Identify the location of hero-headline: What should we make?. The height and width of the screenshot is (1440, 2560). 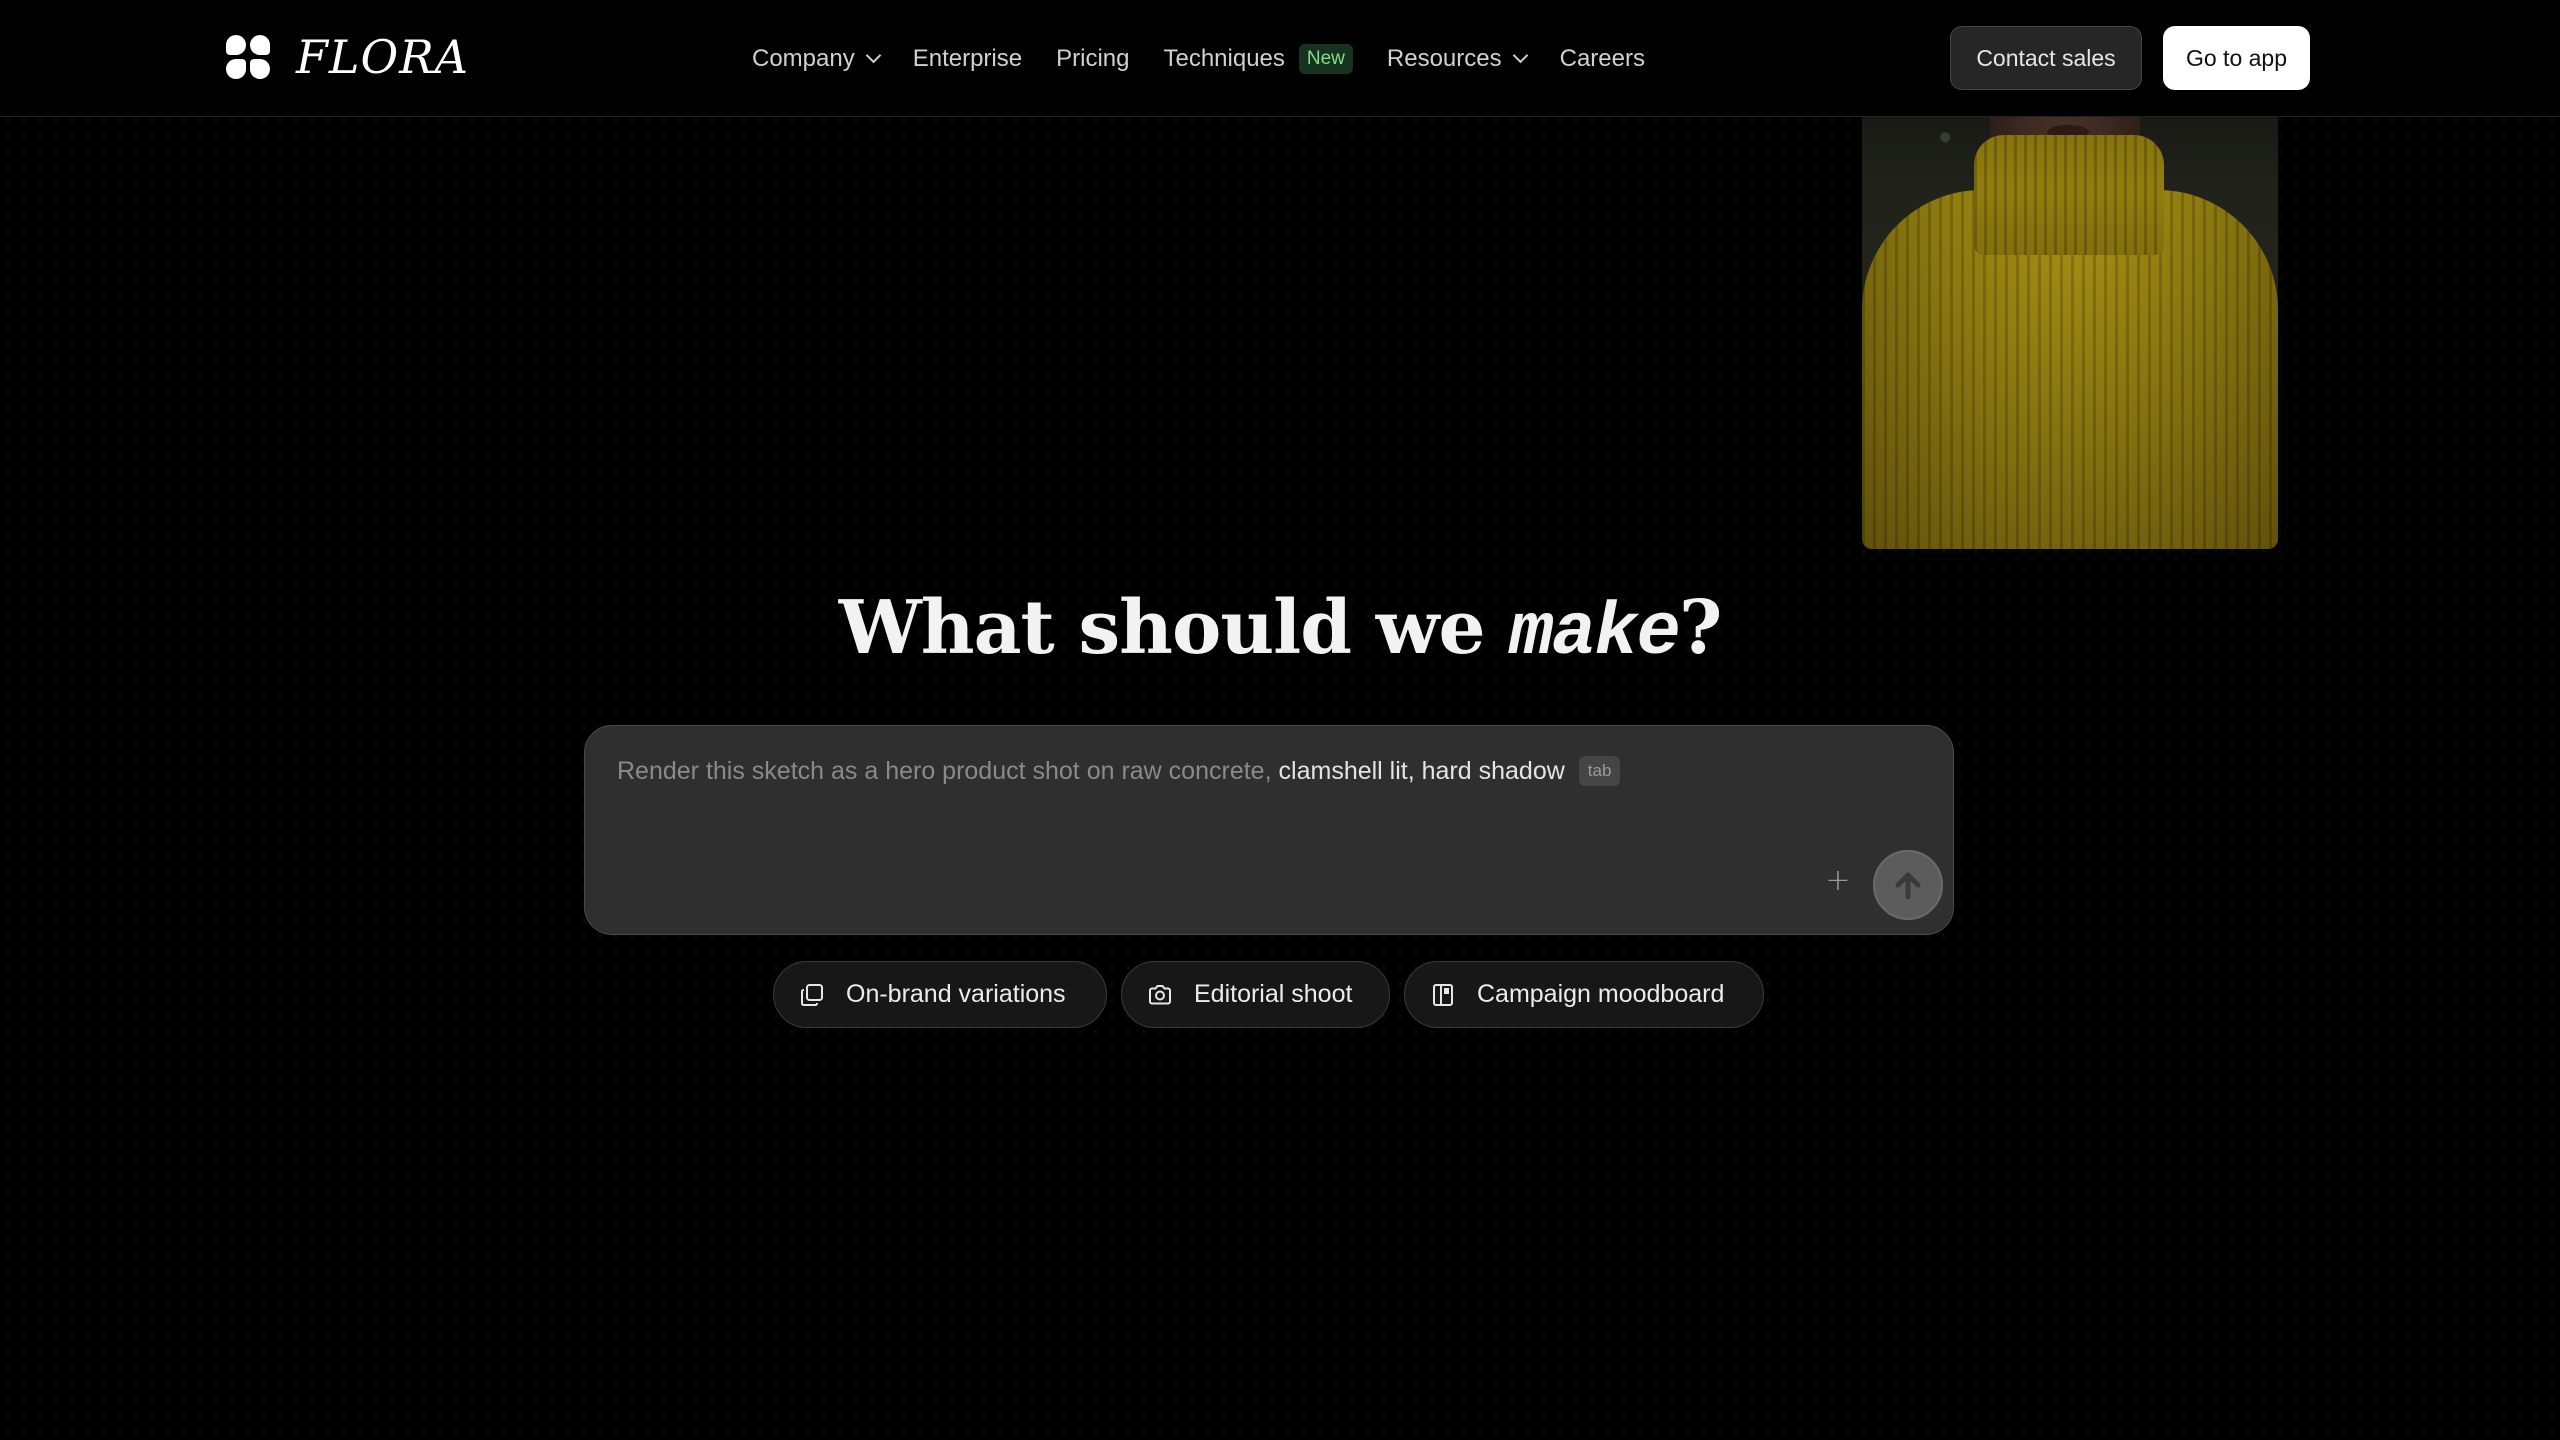
(1280, 630).